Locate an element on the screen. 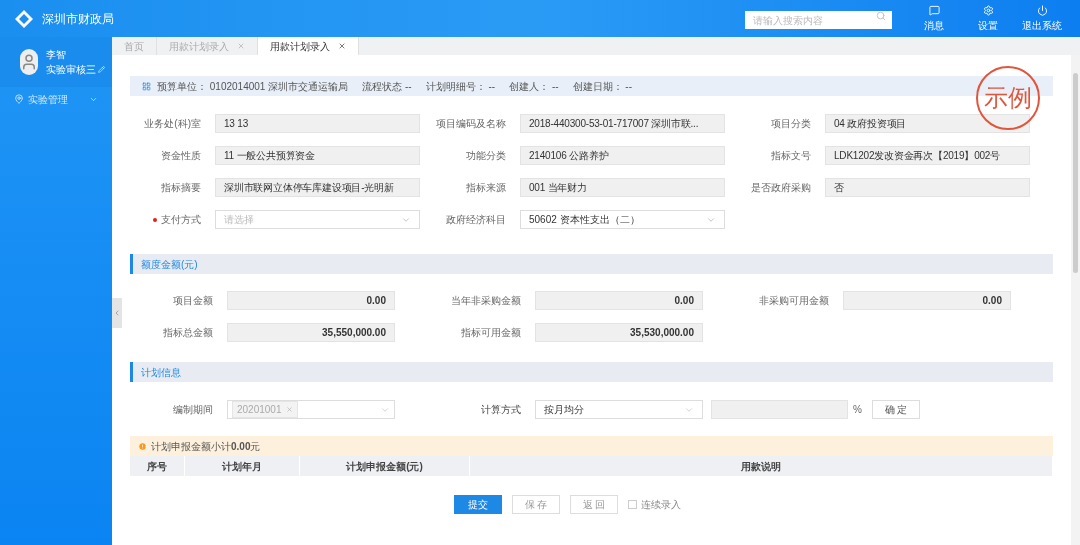 Image resolution: width=1080 pixels, height=545 pixels. confirm-button: 确 定 is located at coordinates (895, 409).